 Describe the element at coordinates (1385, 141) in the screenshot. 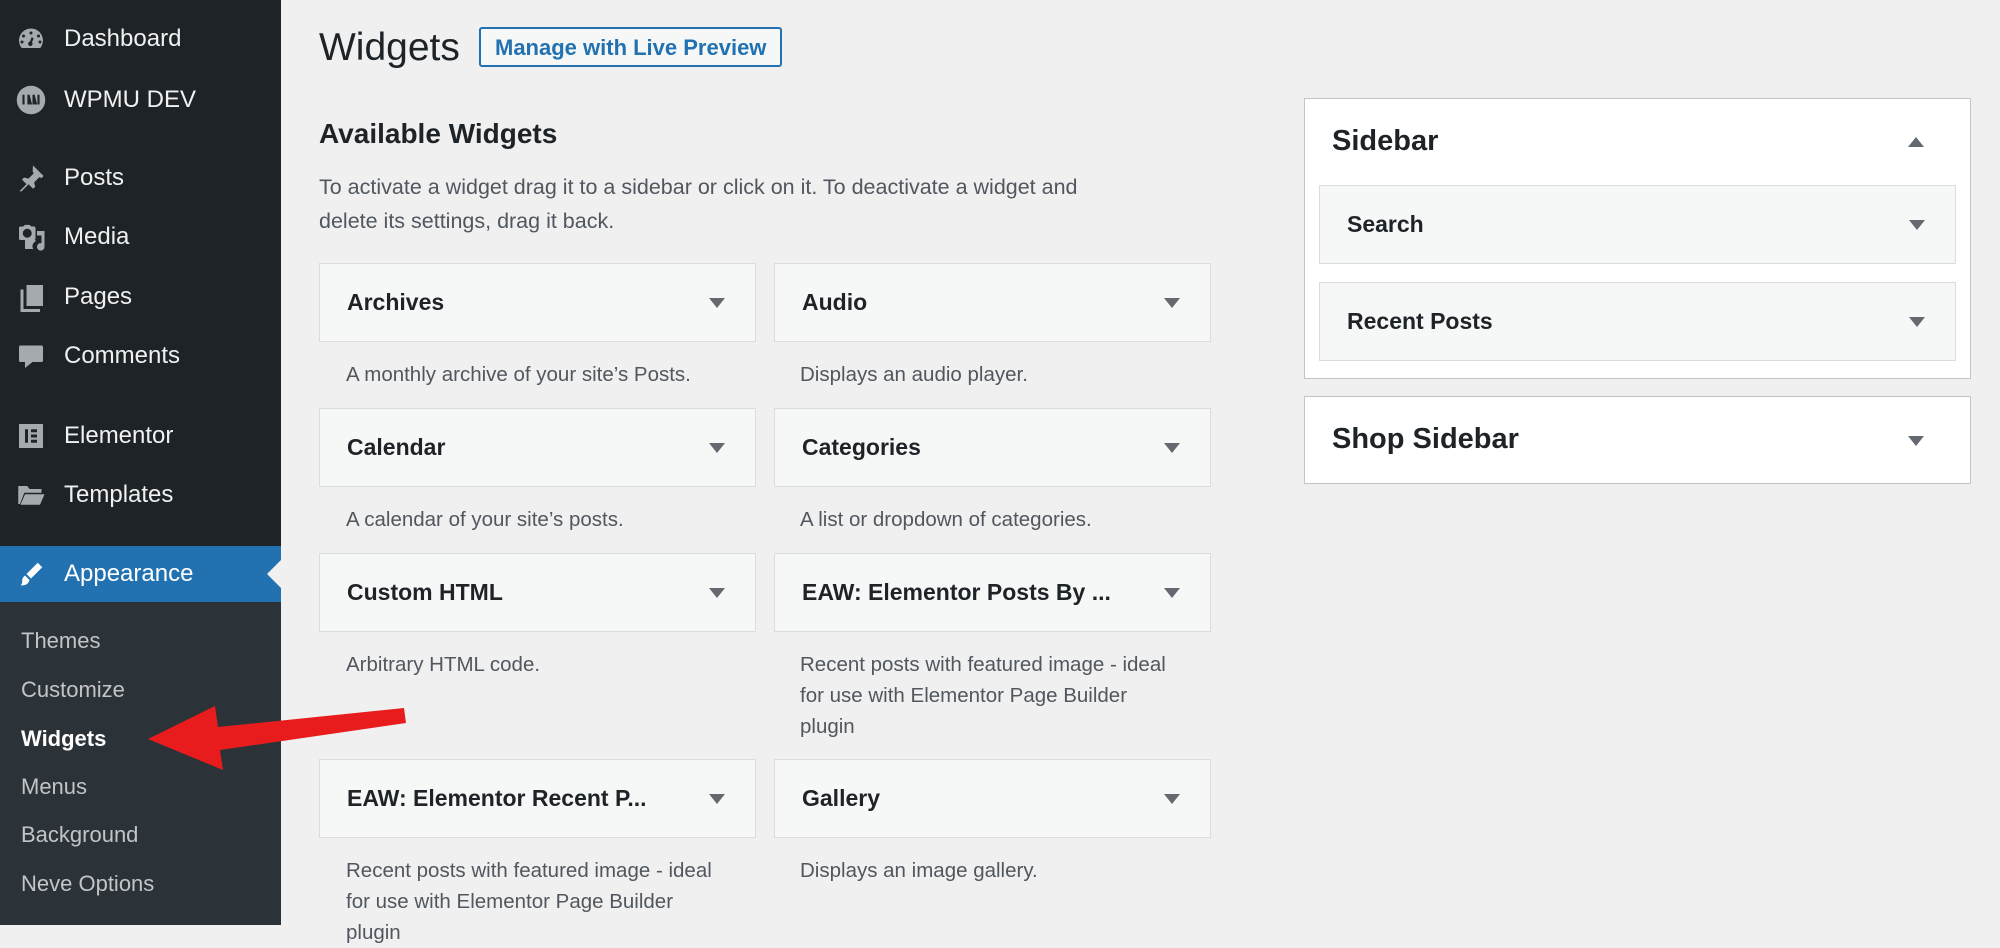

I see `sidebar-area-title: Sidebar` at that location.